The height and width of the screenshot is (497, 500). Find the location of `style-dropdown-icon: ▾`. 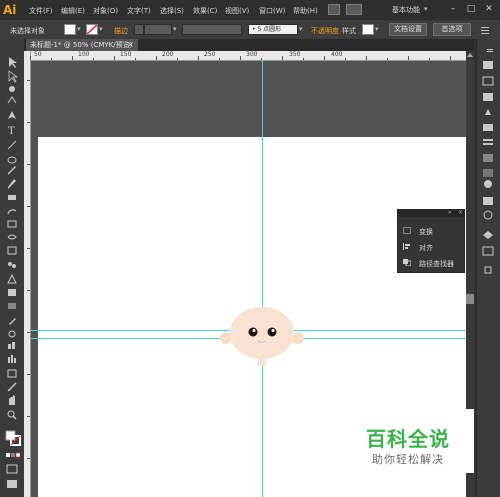

style-dropdown-icon: ▾ is located at coordinates (377, 29).